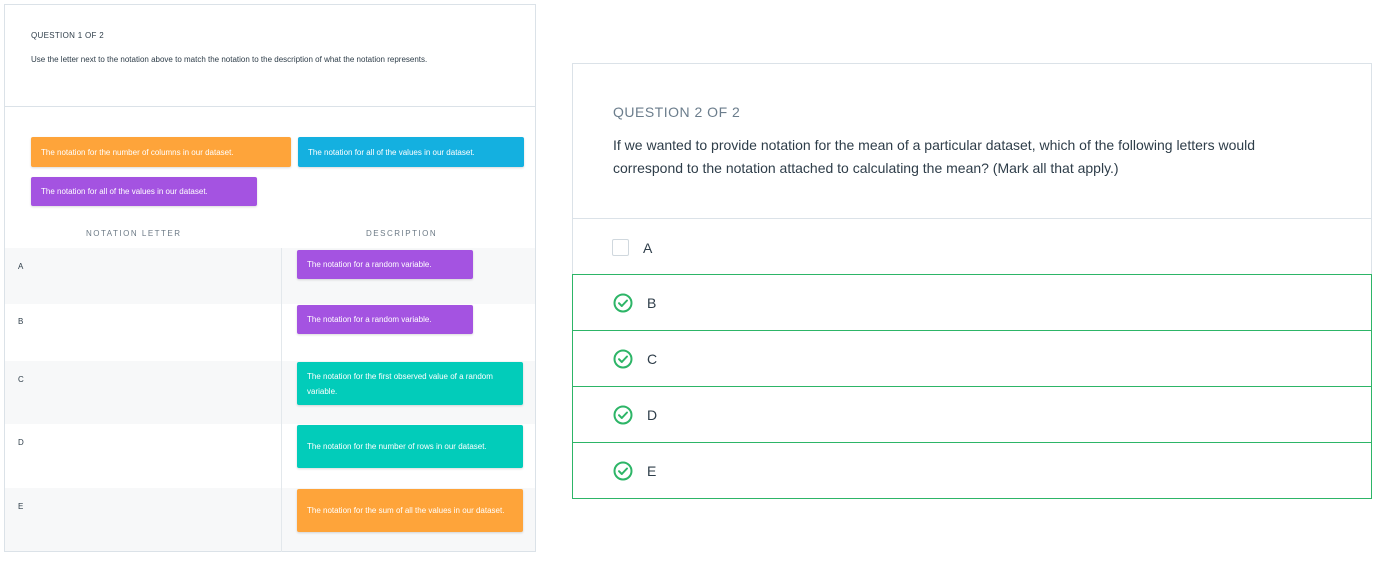 The height and width of the screenshot is (562, 1382). Describe the element at coordinates (972, 358) in the screenshot. I see `option-c: C` at that location.